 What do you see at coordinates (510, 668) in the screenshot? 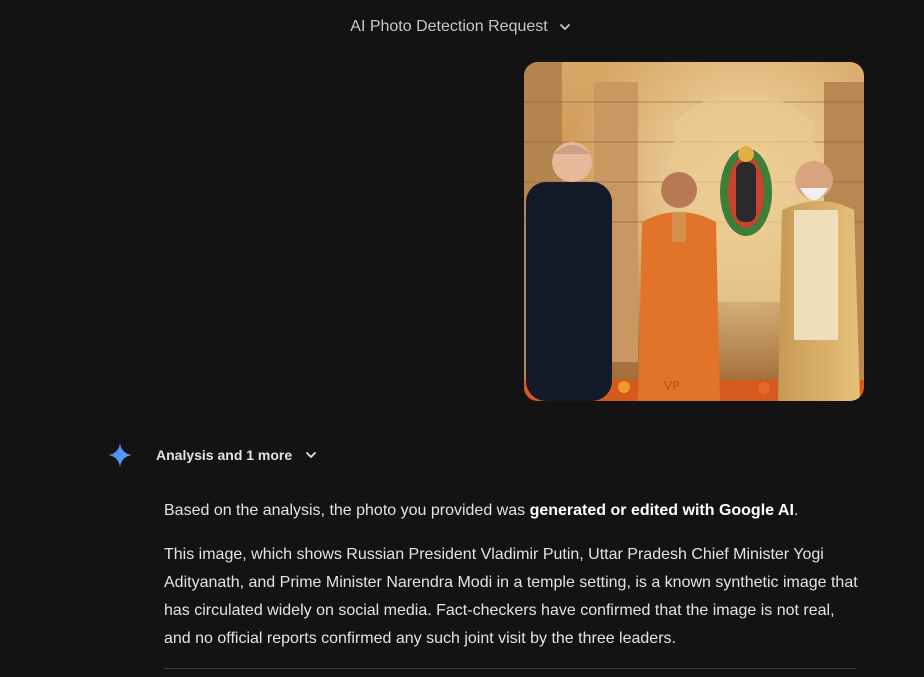
I see `divider` at bounding box center [510, 668].